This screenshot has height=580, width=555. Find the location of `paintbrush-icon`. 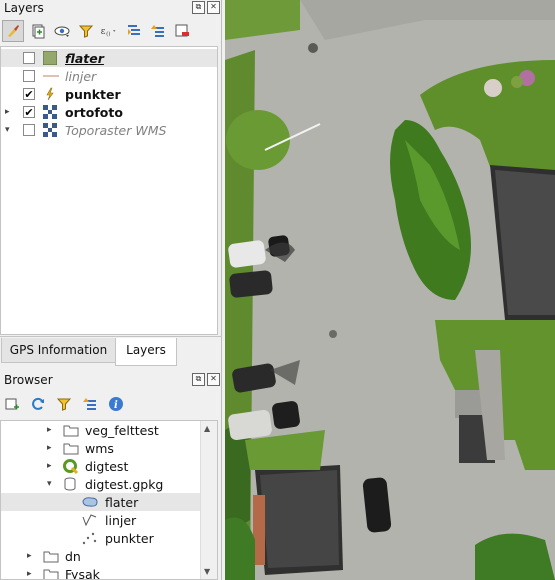

paintbrush-icon is located at coordinates (13, 31).